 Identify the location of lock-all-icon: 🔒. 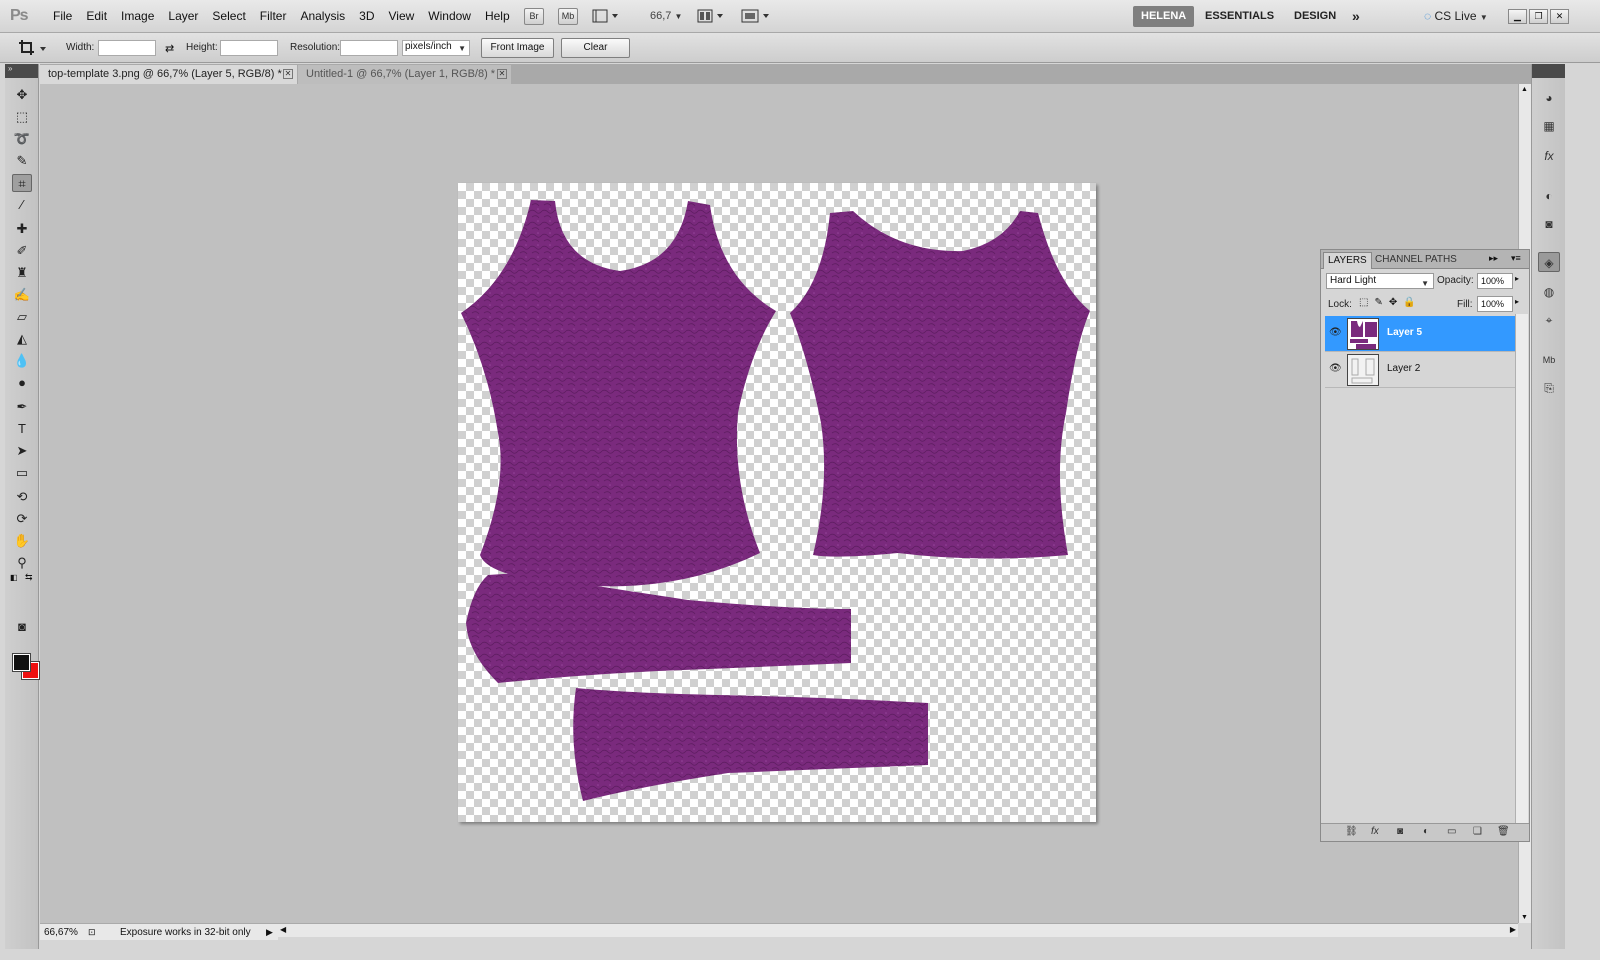
(1412, 302).